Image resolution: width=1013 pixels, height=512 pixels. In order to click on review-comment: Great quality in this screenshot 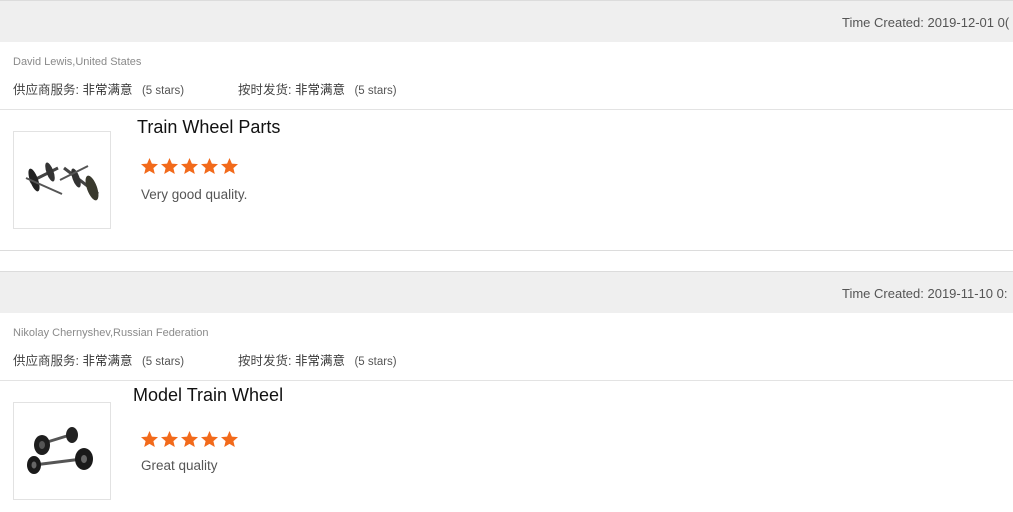, I will do `click(179, 465)`.